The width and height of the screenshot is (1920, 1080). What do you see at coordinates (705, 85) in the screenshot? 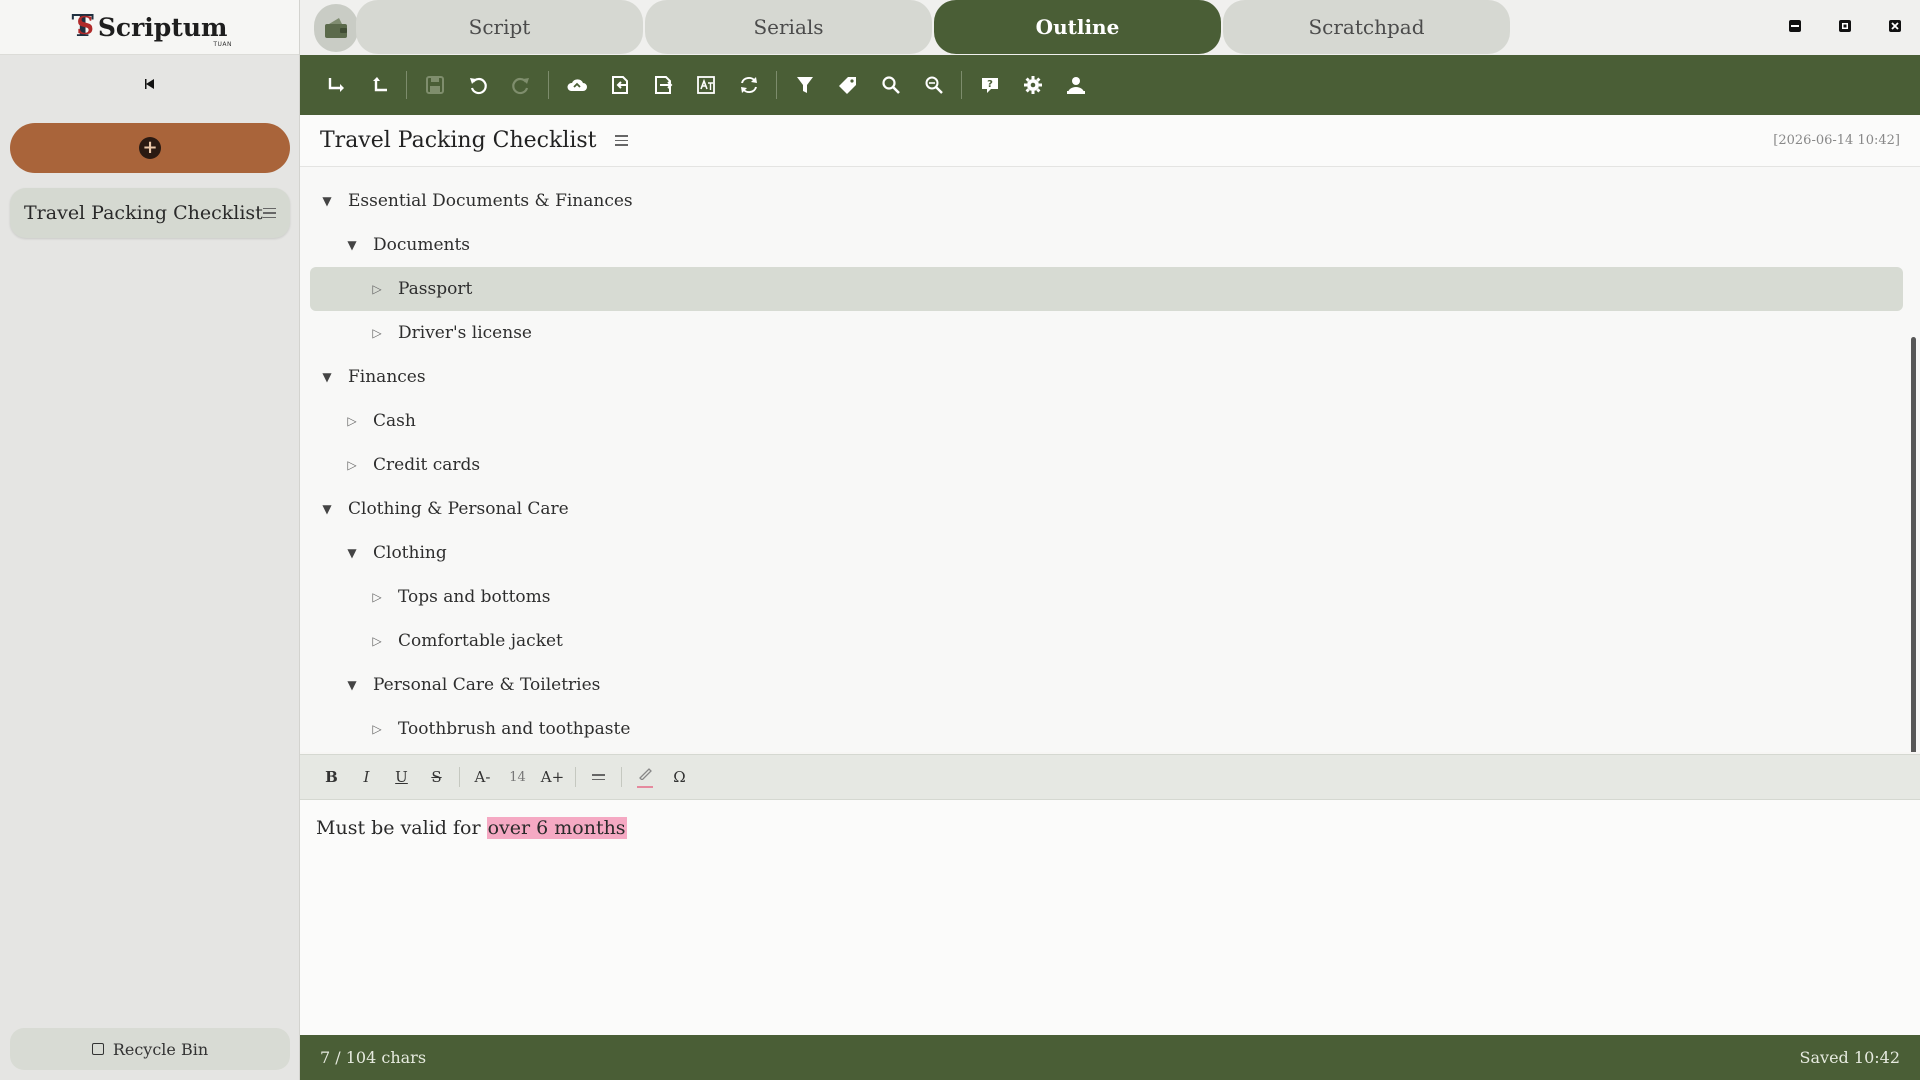
I see `translate-button` at bounding box center [705, 85].